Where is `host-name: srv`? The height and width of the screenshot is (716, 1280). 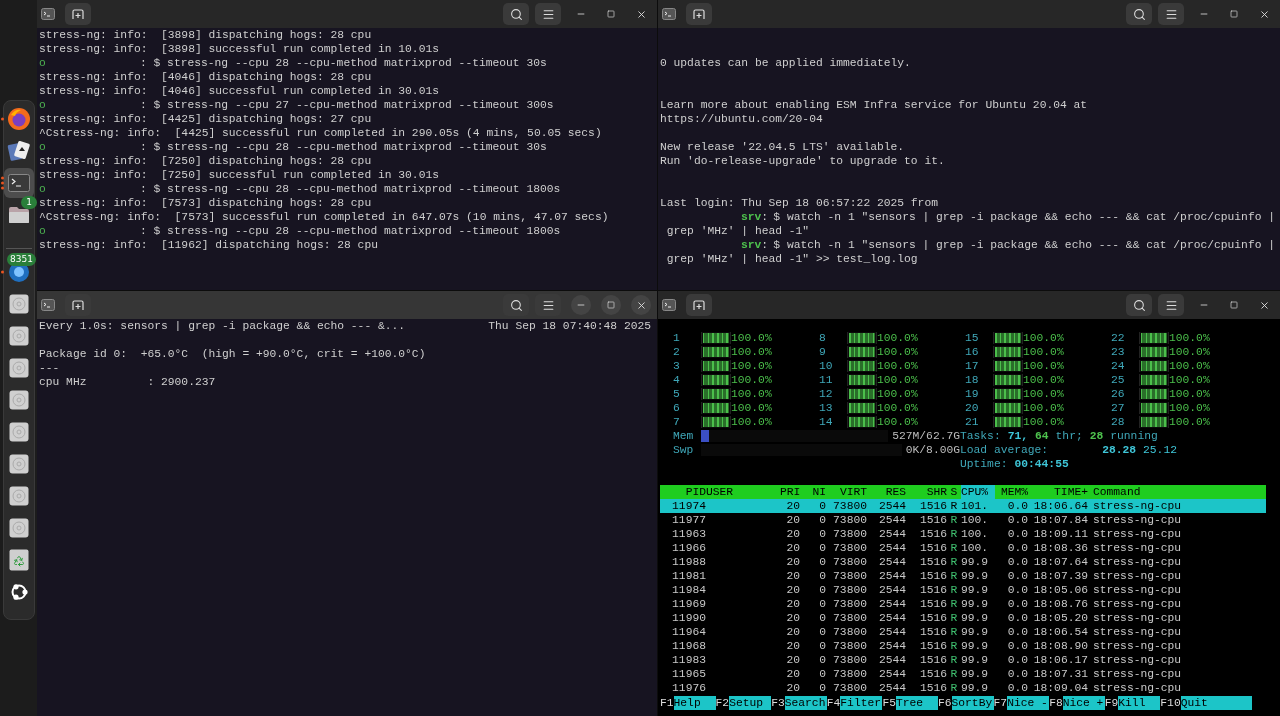
host-name: srv is located at coordinates (751, 217).